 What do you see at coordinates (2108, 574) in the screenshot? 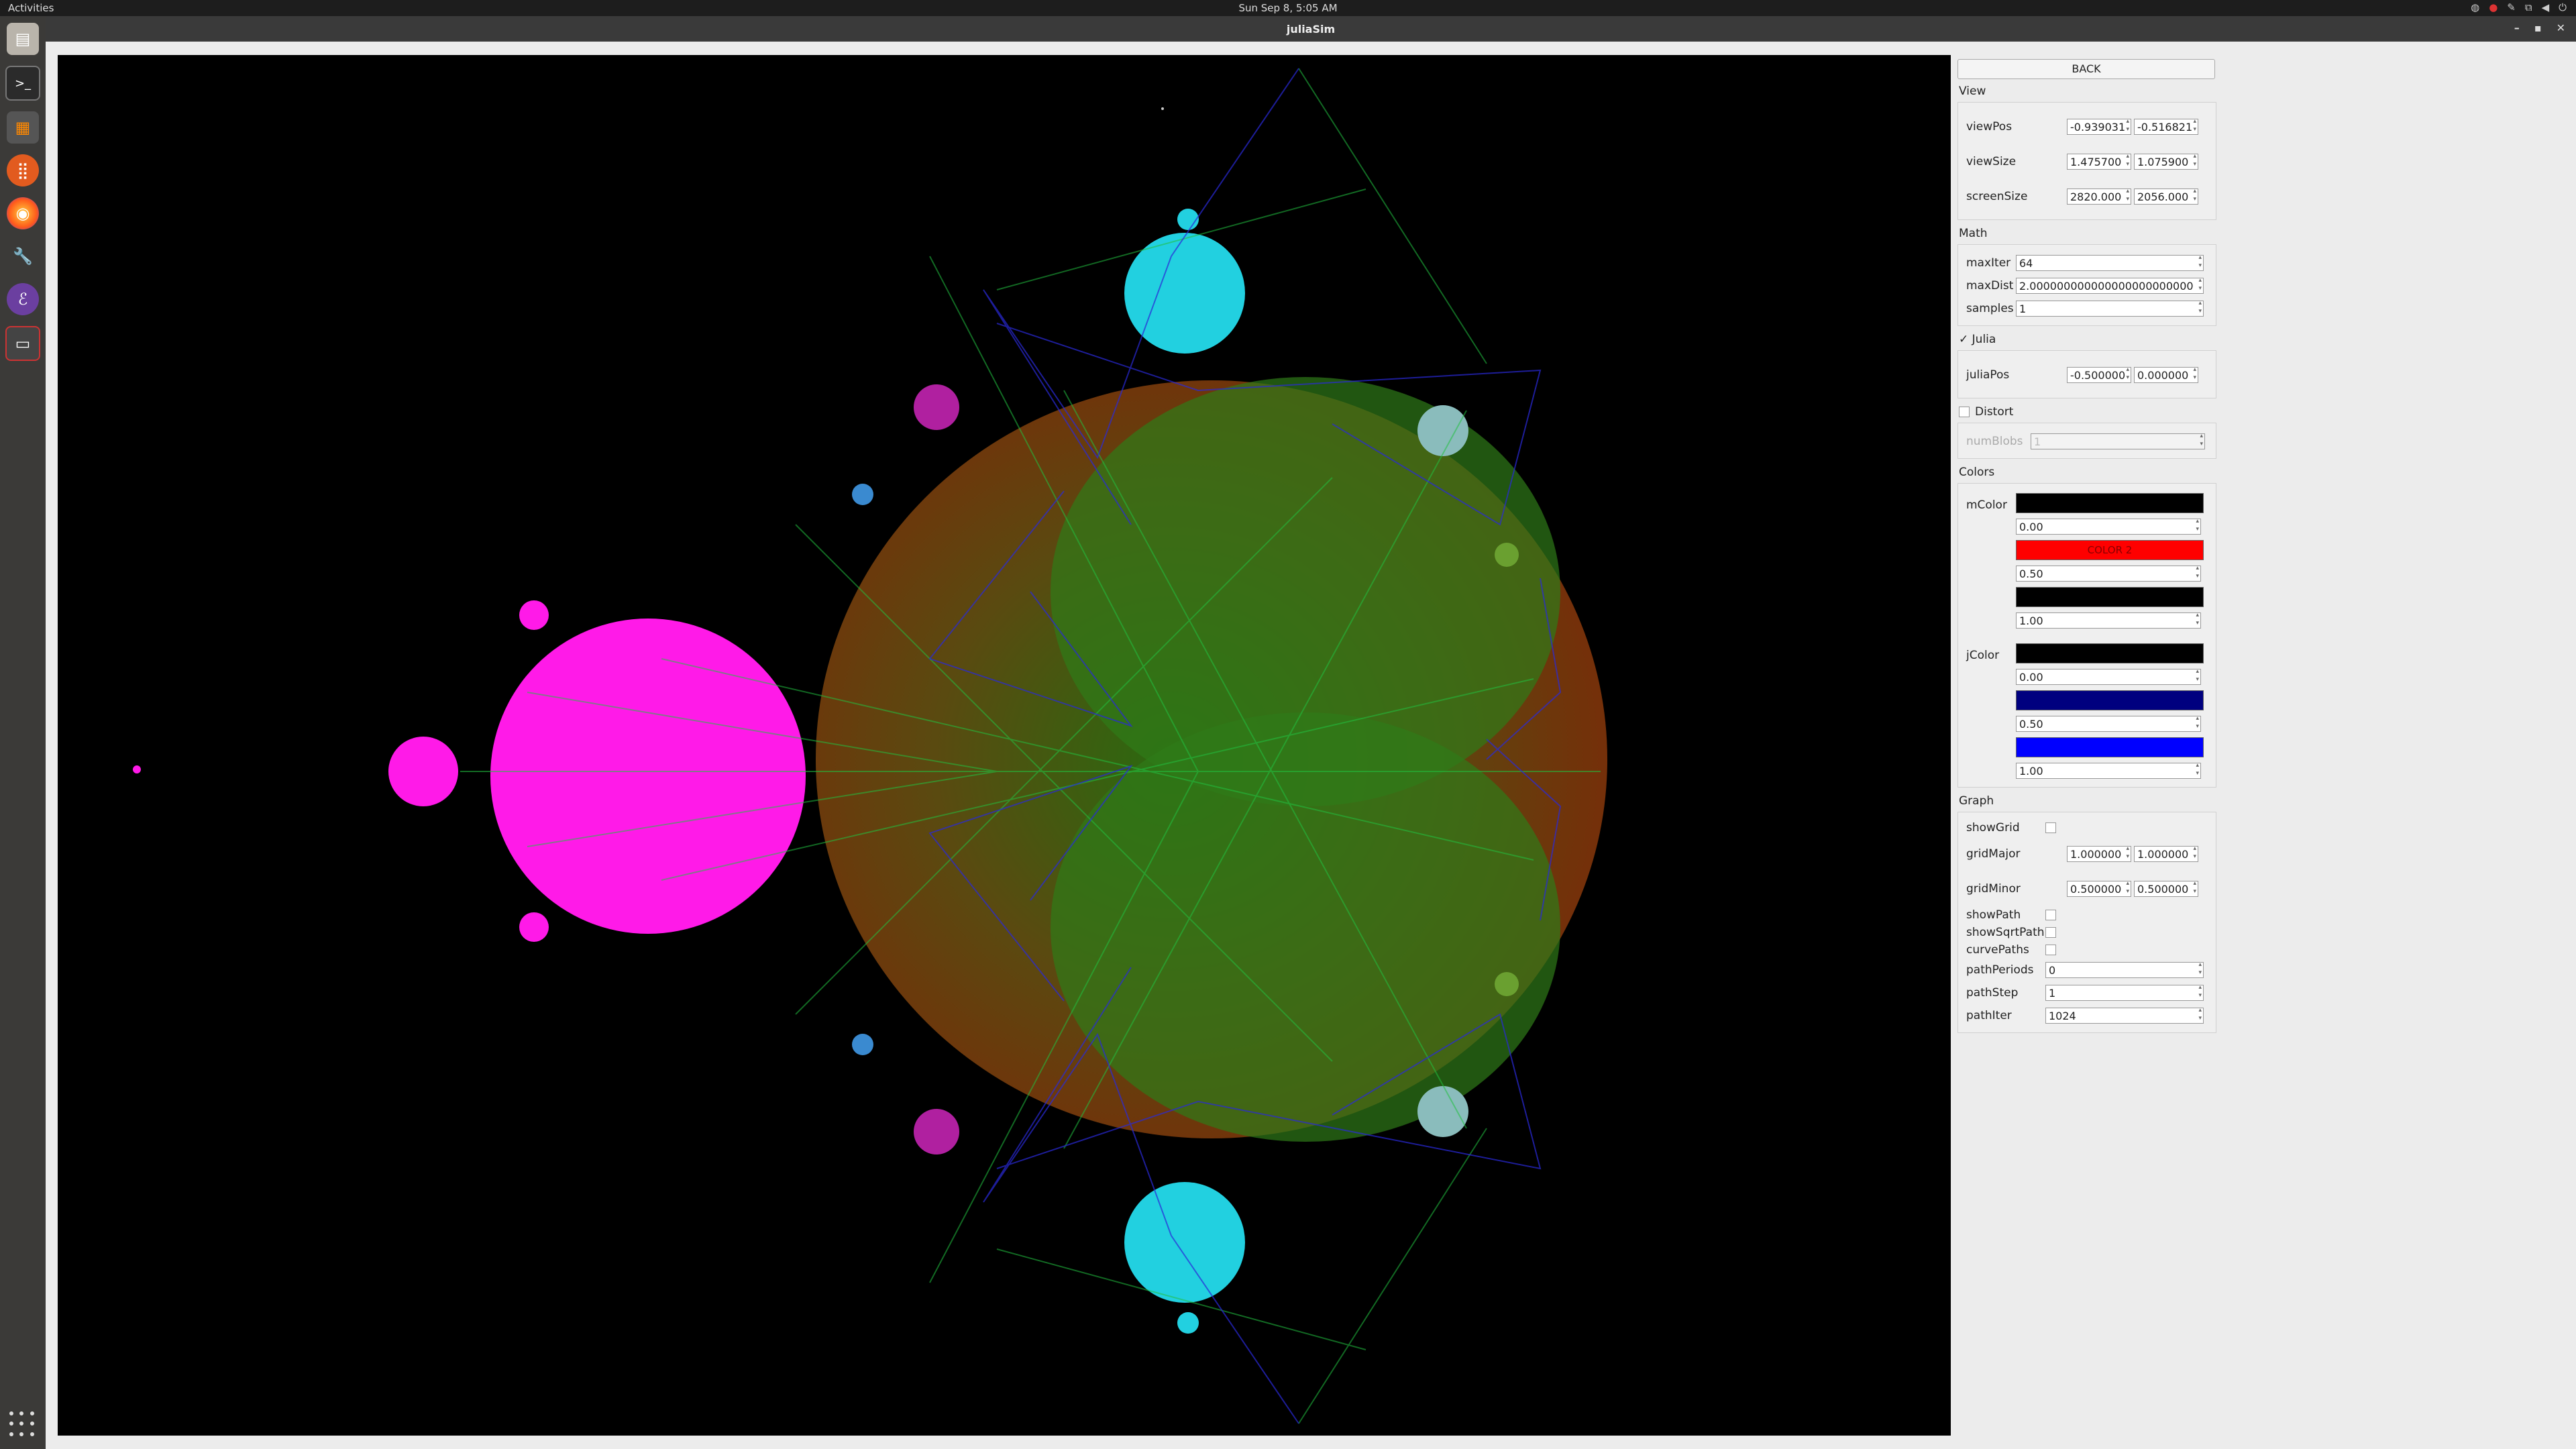
I see `mcolor-stop-1-pos: 0.50` at bounding box center [2108, 574].